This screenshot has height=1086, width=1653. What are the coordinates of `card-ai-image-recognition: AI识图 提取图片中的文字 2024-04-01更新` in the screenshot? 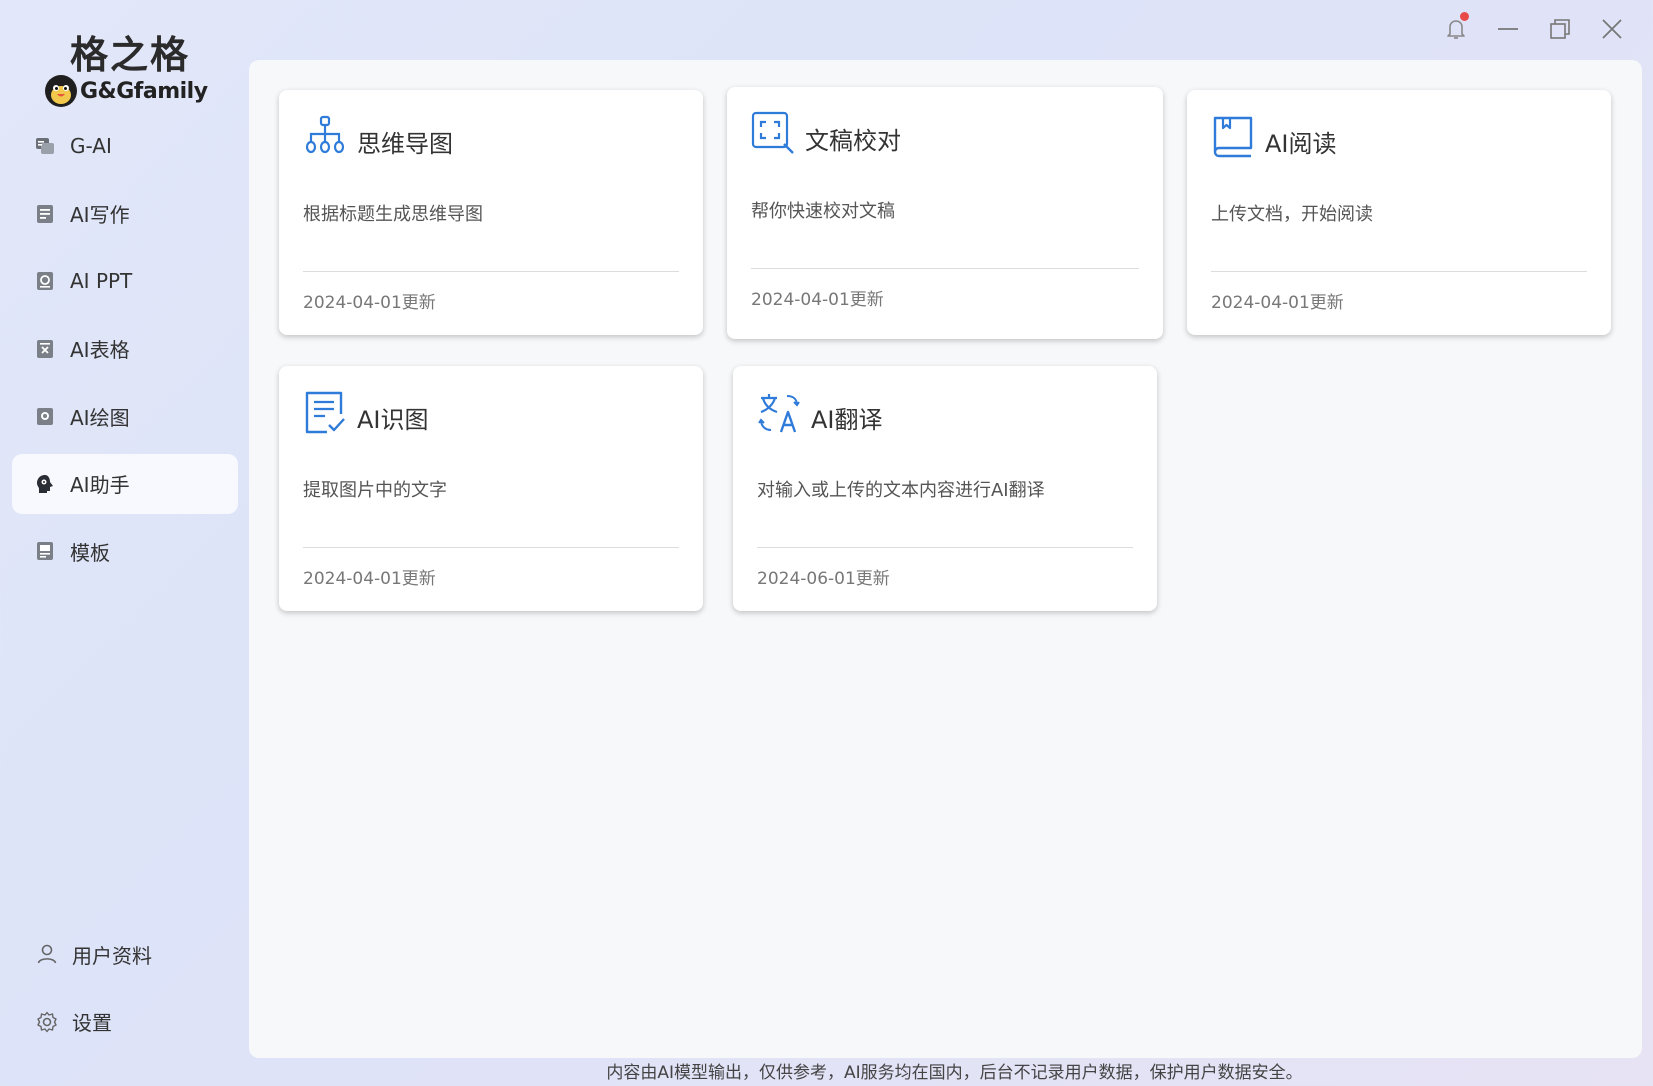 It's located at (491, 488).